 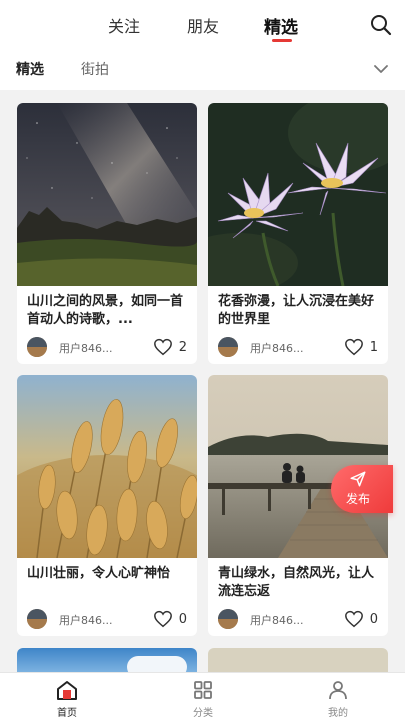 I want to click on tab-friends: 朋友, so click(x=203, y=25).